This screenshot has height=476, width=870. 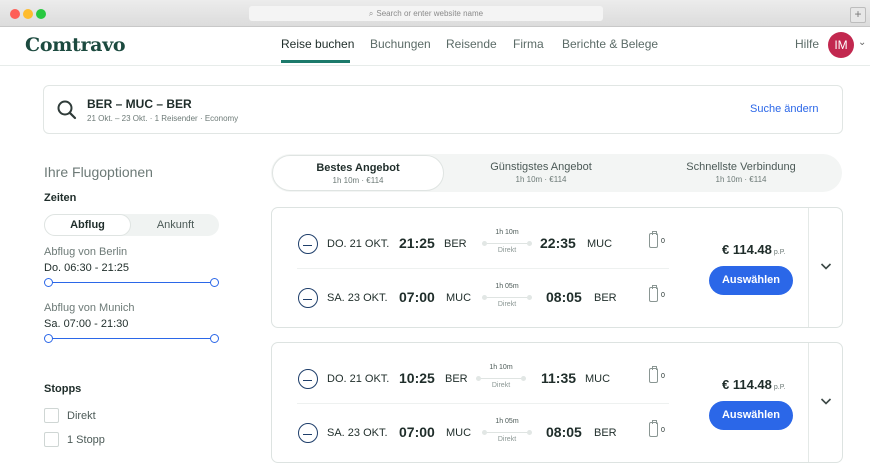 What do you see at coordinates (89, 308) in the screenshot?
I see `range-label-munich: Abflug von Munich` at bounding box center [89, 308].